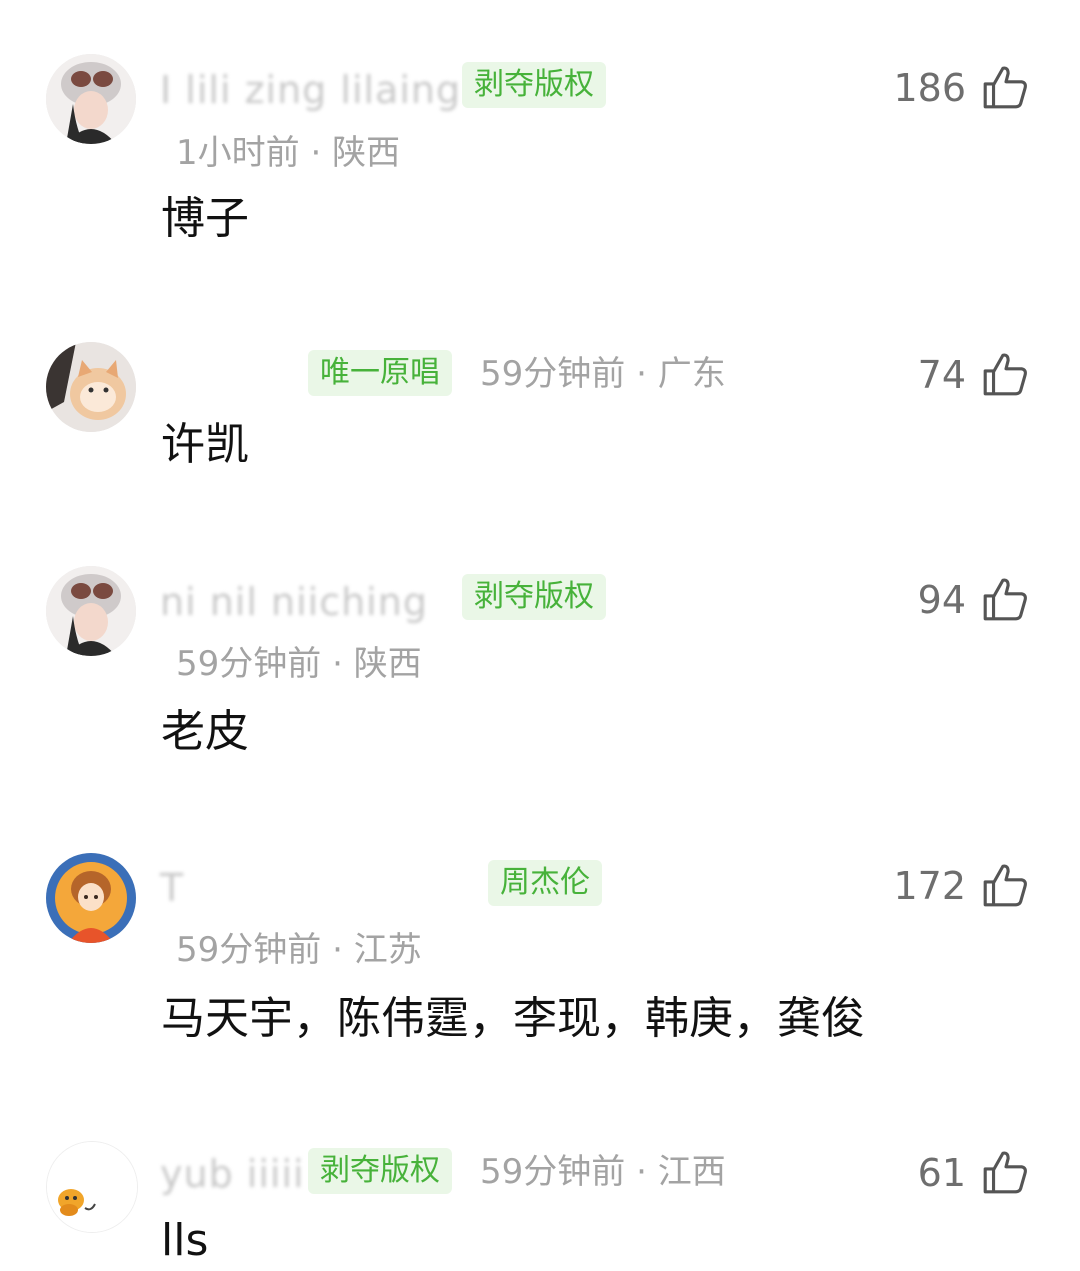 The image size is (1080, 1271). I want to click on anime-girl-avatar-icon, so click(91, 898).